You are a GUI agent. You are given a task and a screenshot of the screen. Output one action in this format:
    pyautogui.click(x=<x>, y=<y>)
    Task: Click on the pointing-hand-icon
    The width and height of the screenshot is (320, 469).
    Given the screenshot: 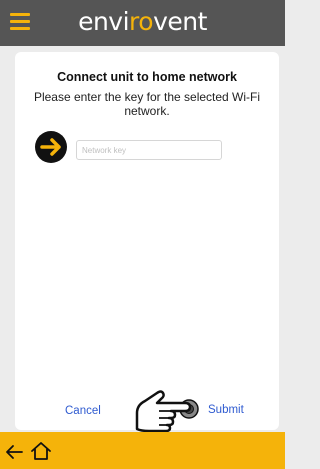 What is the action you would take?
    pyautogui.click(x=167, y=411)
    